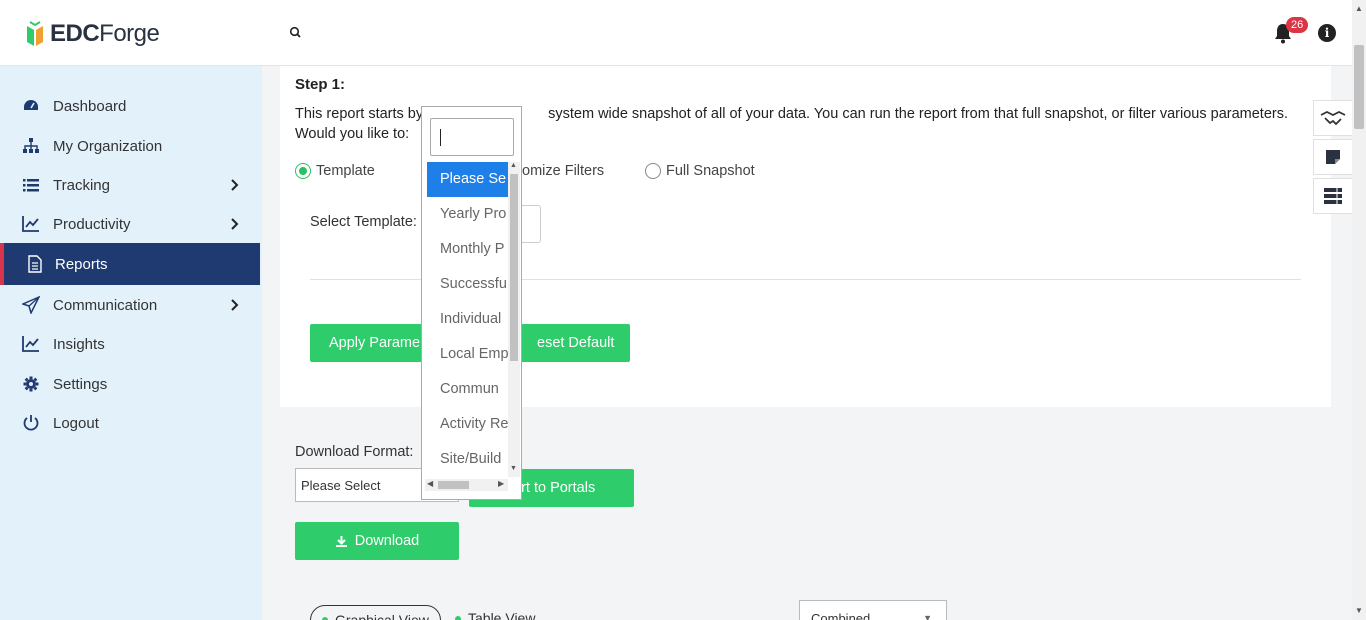 Image resolution: width=1366 pixels, height=620 pixels. What do you see at coordinates (467, 214) in the screenshot?
I see `dropdown-option: Yearly Pro` at bounding box center [467, 214].